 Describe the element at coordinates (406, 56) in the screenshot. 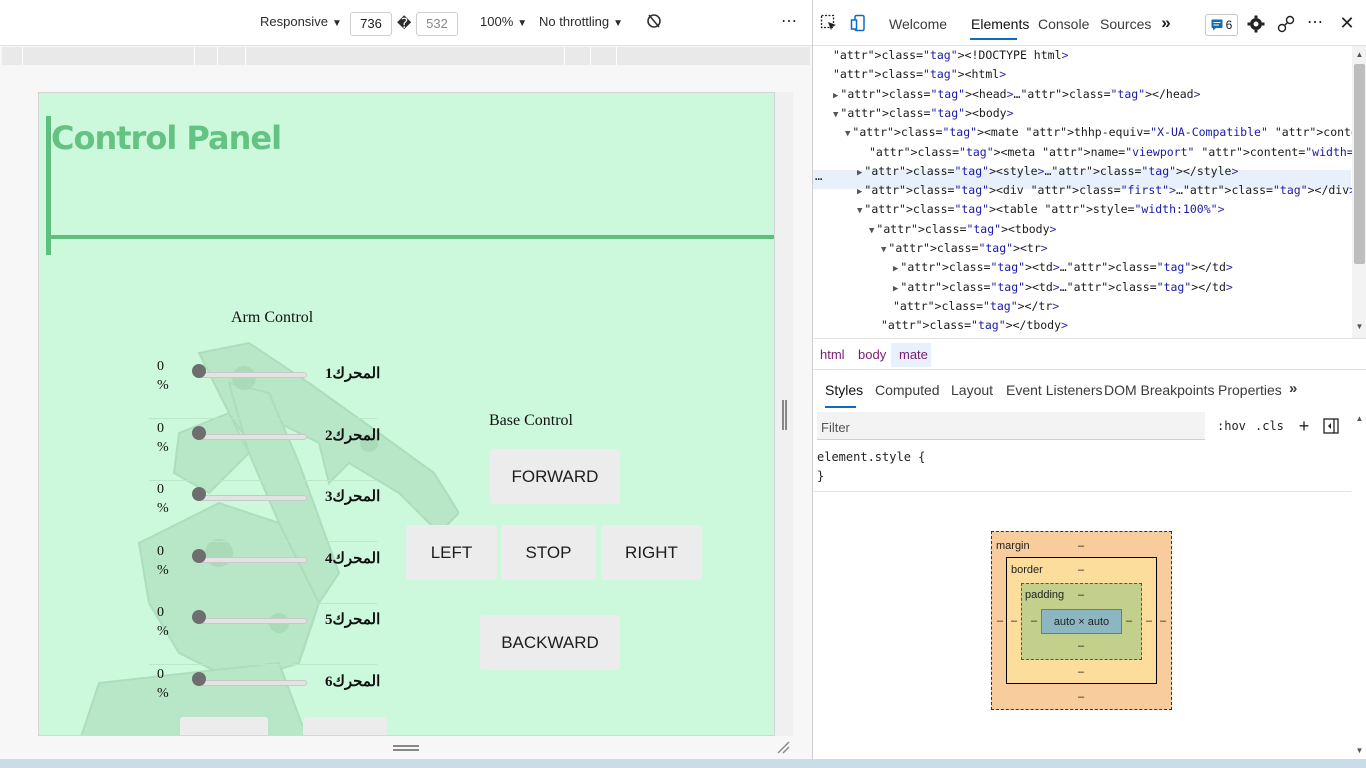

I see `media-query-ruler` at that location.